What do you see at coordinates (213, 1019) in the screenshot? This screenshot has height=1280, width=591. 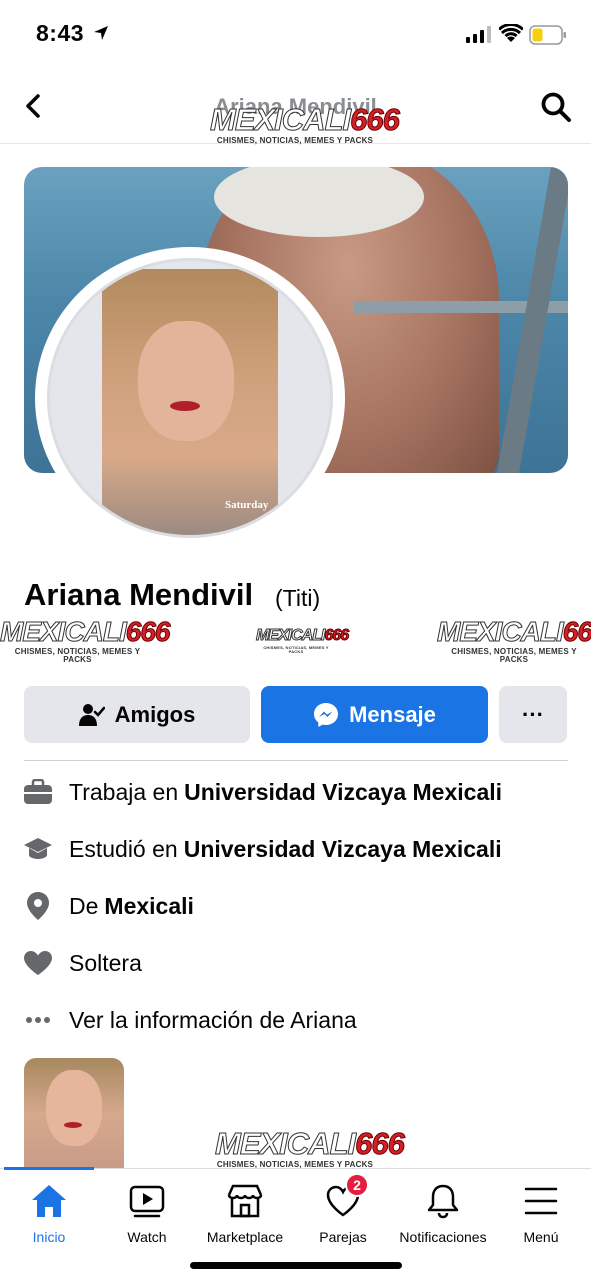 I see `see-info-label: Ver la información de Ariana` at bounding box center [213, 1019].